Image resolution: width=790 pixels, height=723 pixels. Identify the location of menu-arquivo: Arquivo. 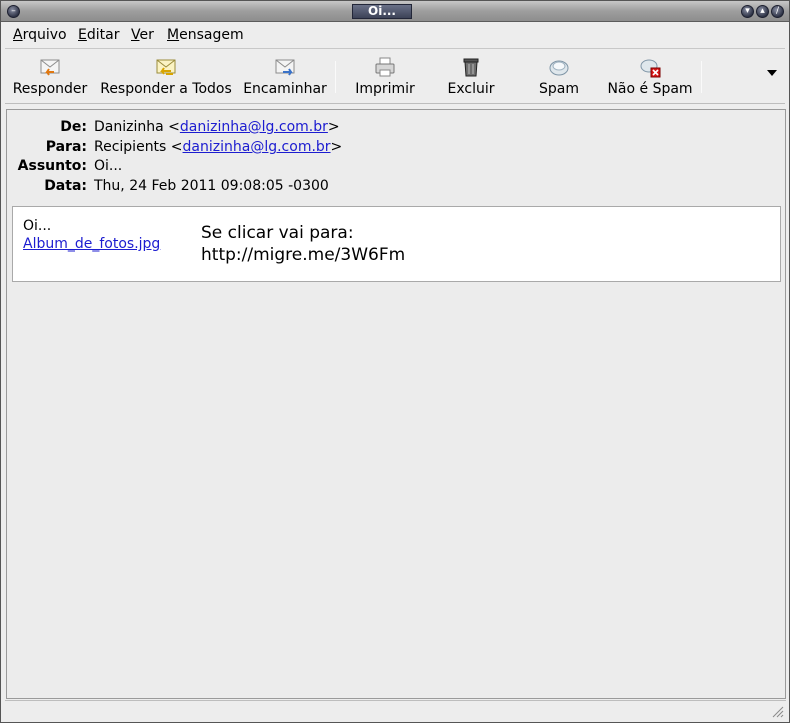
(40, 35).